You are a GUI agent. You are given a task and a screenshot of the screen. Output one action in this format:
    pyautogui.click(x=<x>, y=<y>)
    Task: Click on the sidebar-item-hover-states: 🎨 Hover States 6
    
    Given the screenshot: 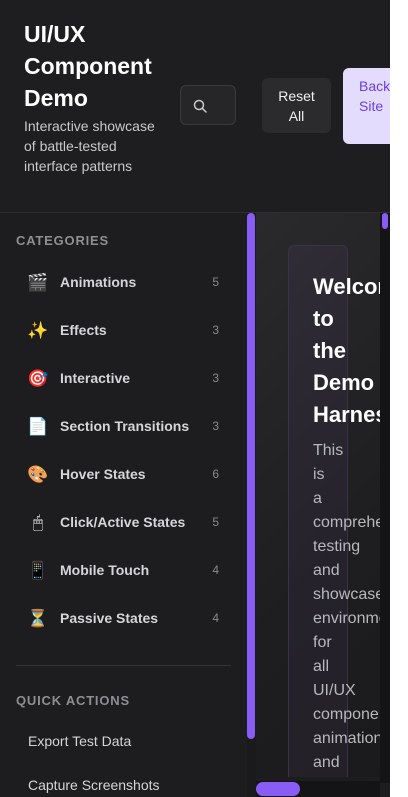 What is the action you would take?
    pyautogui.click(x=123, y=475)
    